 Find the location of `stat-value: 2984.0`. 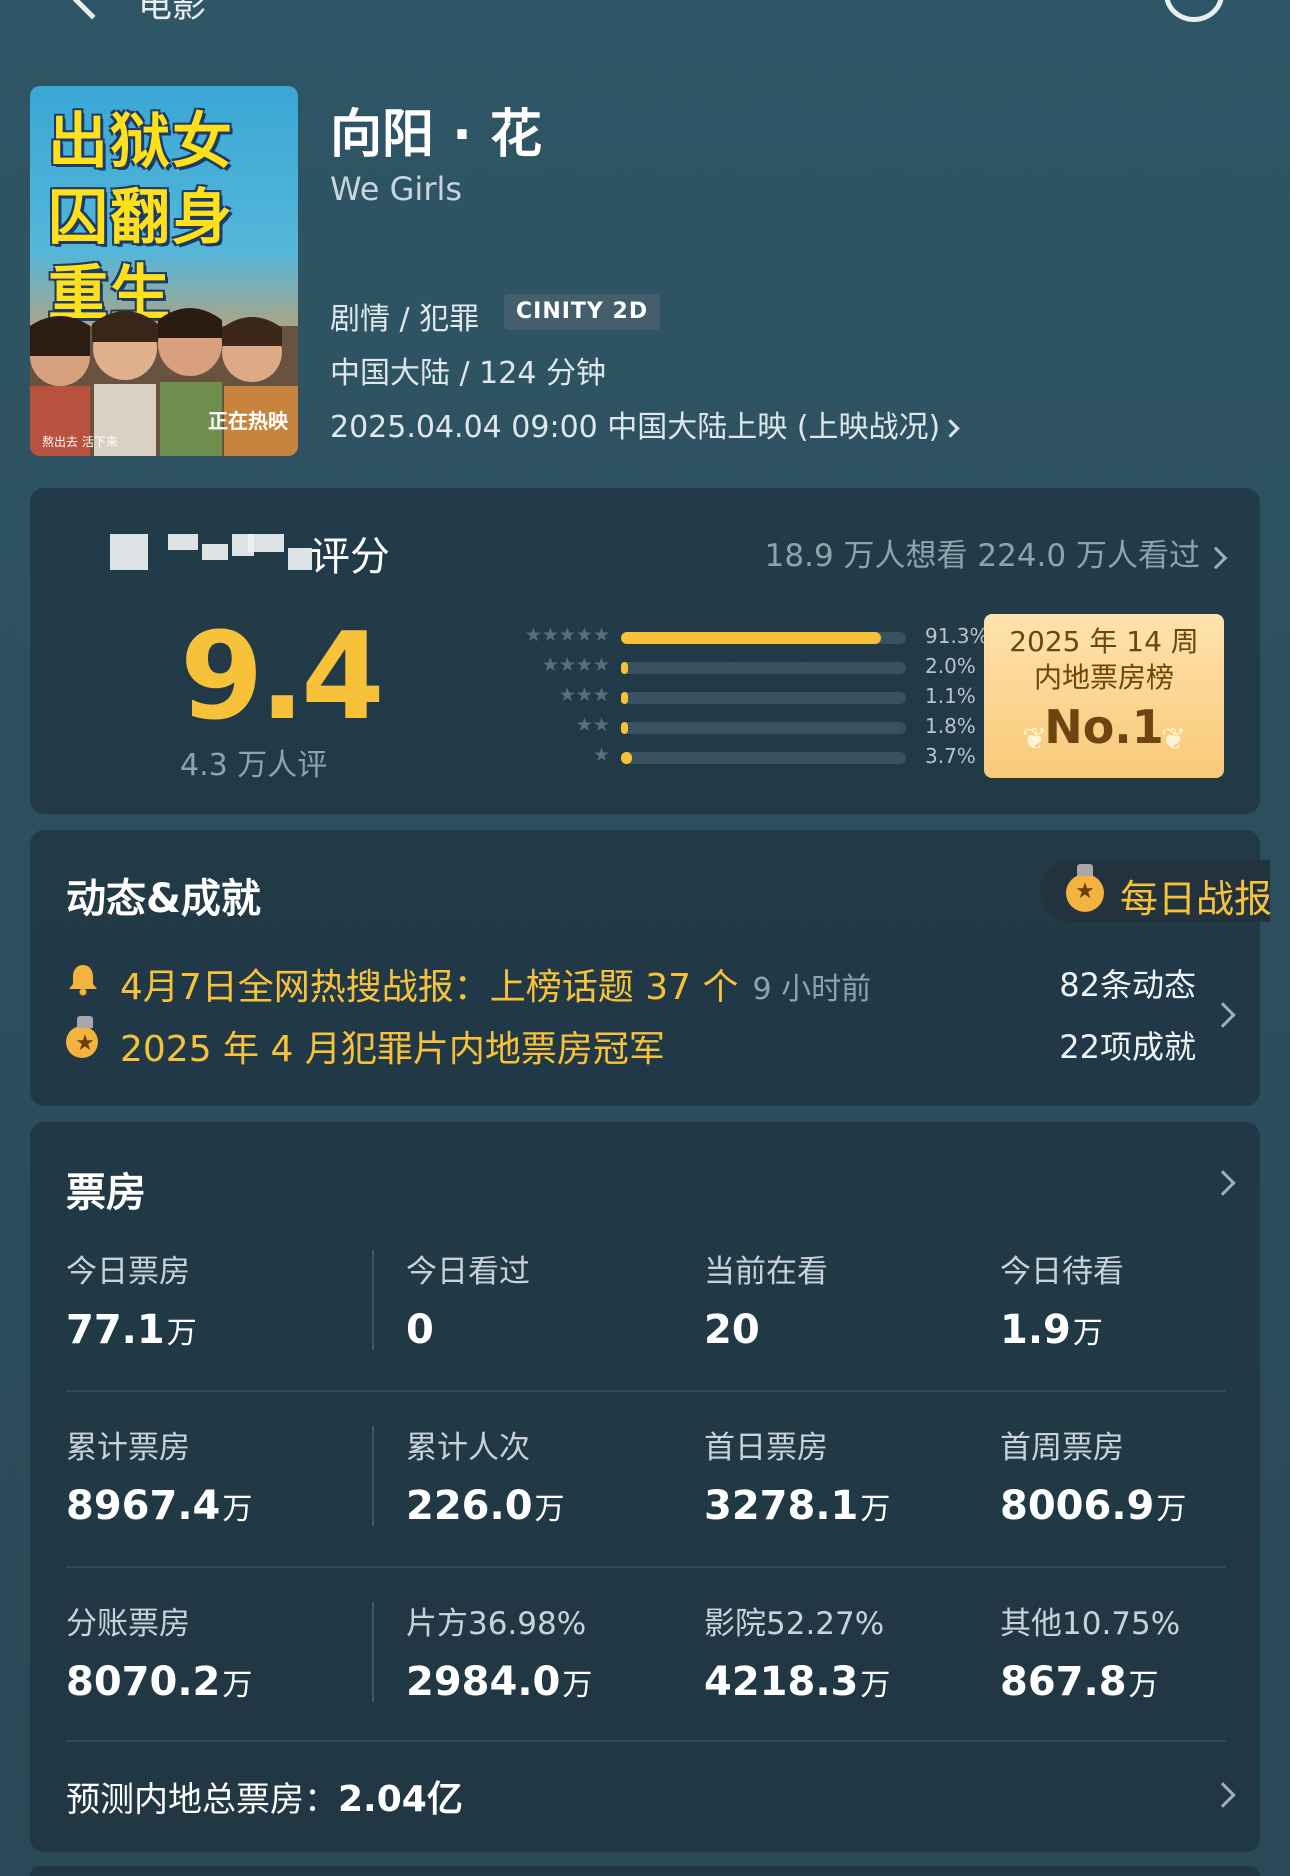

stat-value: 2984.0 is located at coordinates (483, 1682).